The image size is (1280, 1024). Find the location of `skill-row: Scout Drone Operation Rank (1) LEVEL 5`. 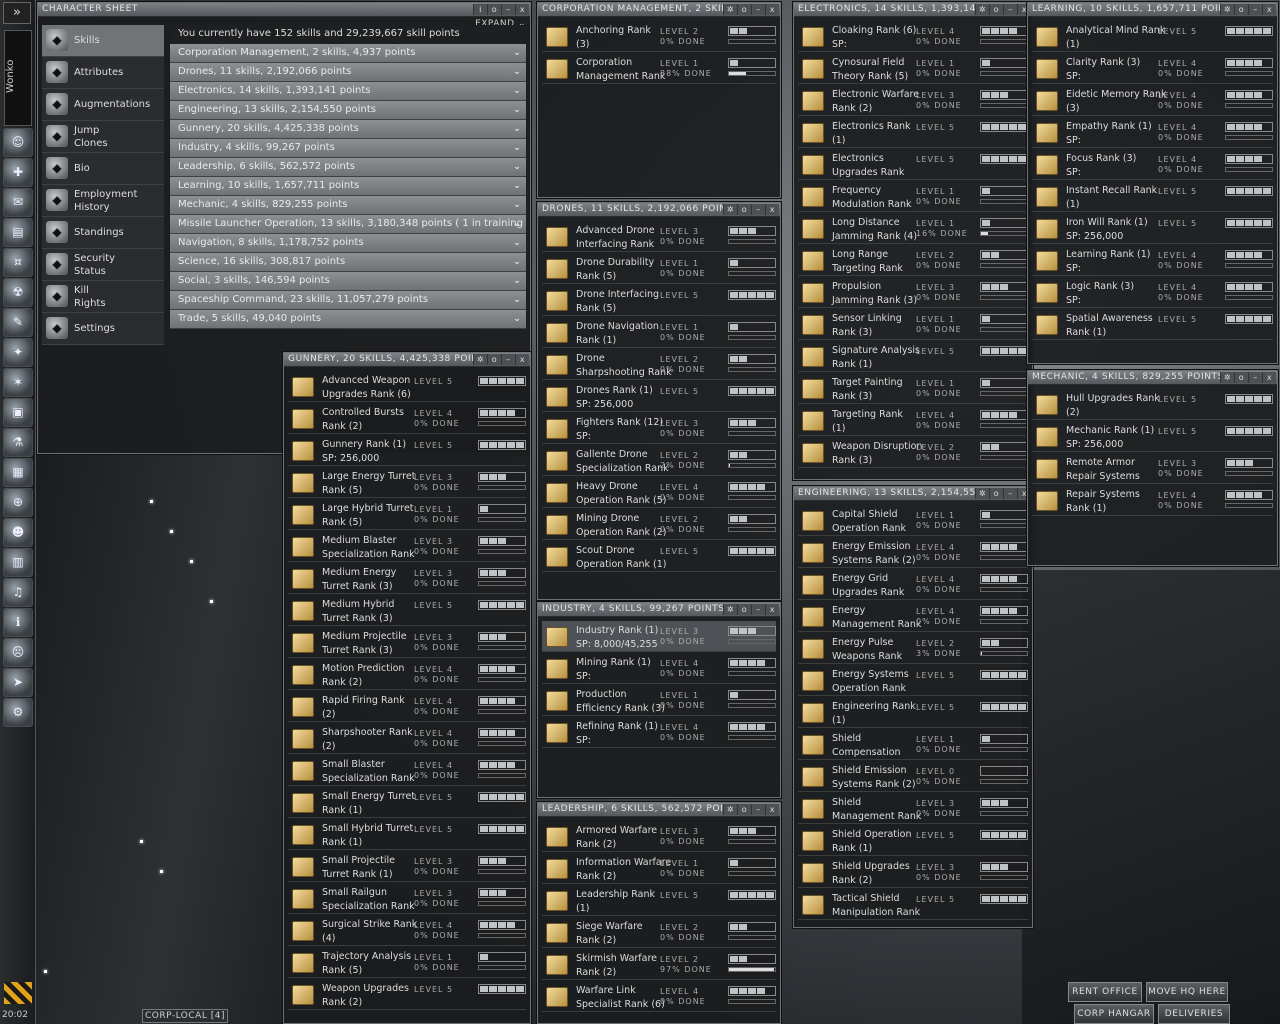

skill-row: Scout Drone Operation Rank (1) LEVEL 5 is located at coordinates (659, 556).